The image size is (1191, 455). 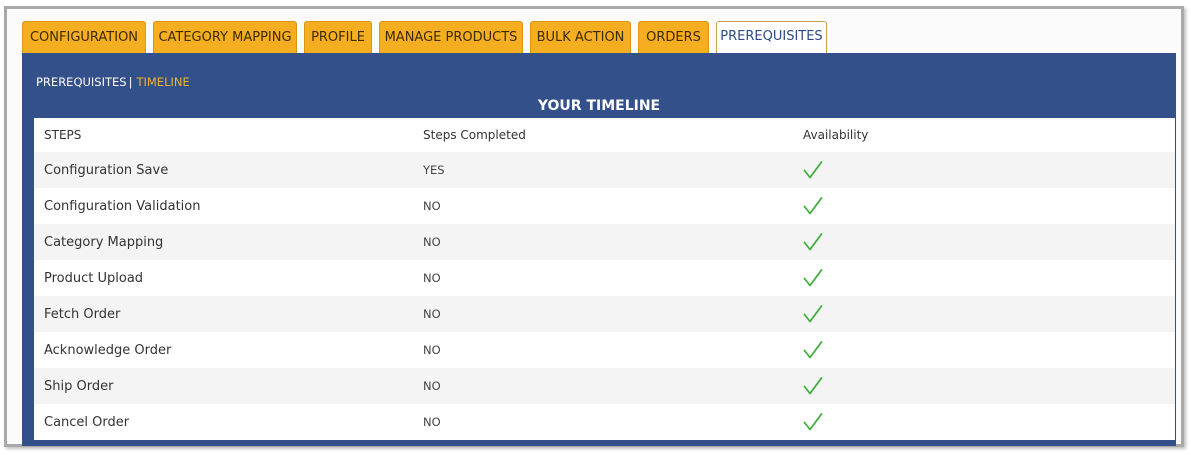 I want to click on tab-profile: PROFILE, so click(x=338, y=37).